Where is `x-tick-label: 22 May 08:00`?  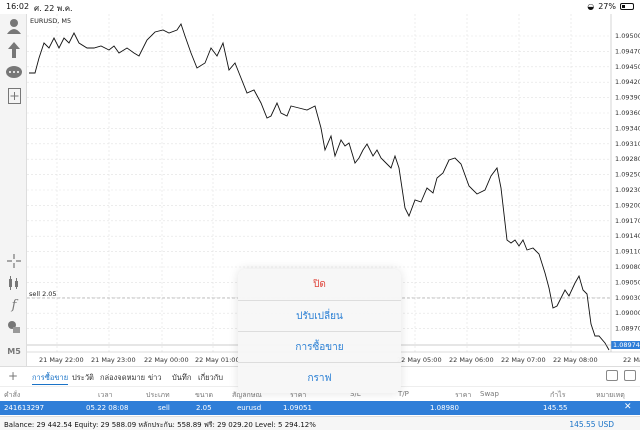 x-tick-label: 22 May 08:00 is located at coordinates (575, 360).